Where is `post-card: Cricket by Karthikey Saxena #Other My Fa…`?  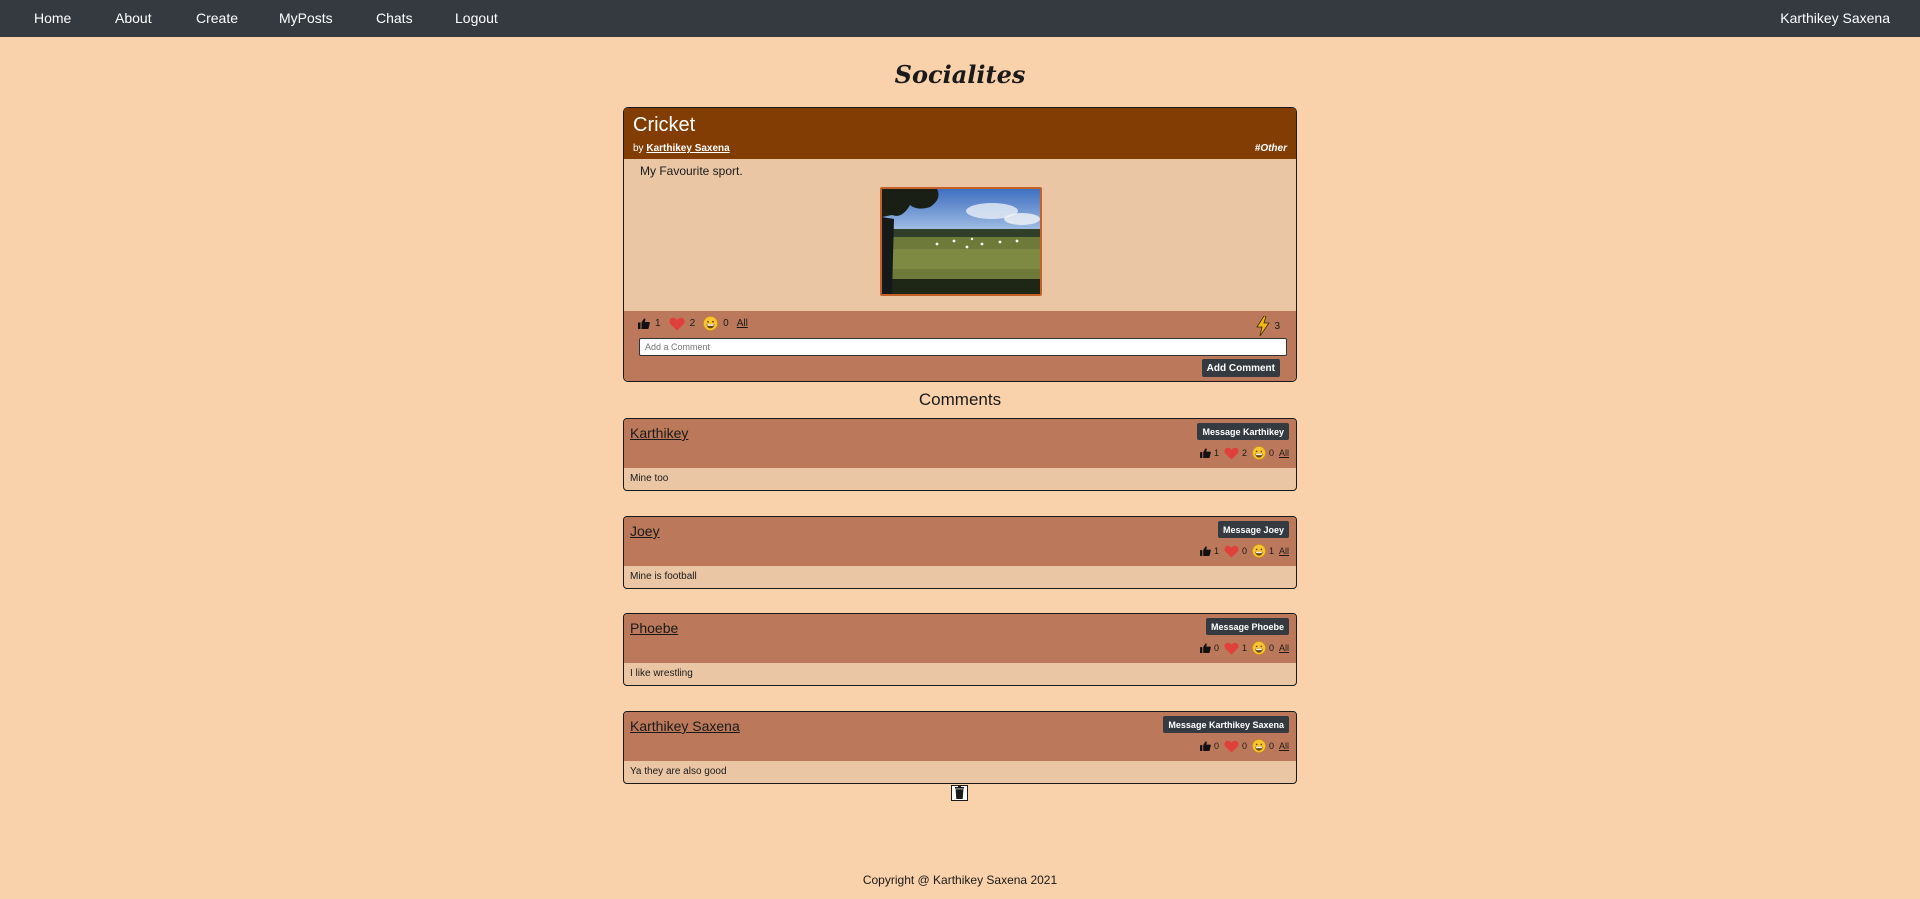 post-card: Cricket by Karthikey Saxena #Other My Fa… is located at coordinates (960, 244).